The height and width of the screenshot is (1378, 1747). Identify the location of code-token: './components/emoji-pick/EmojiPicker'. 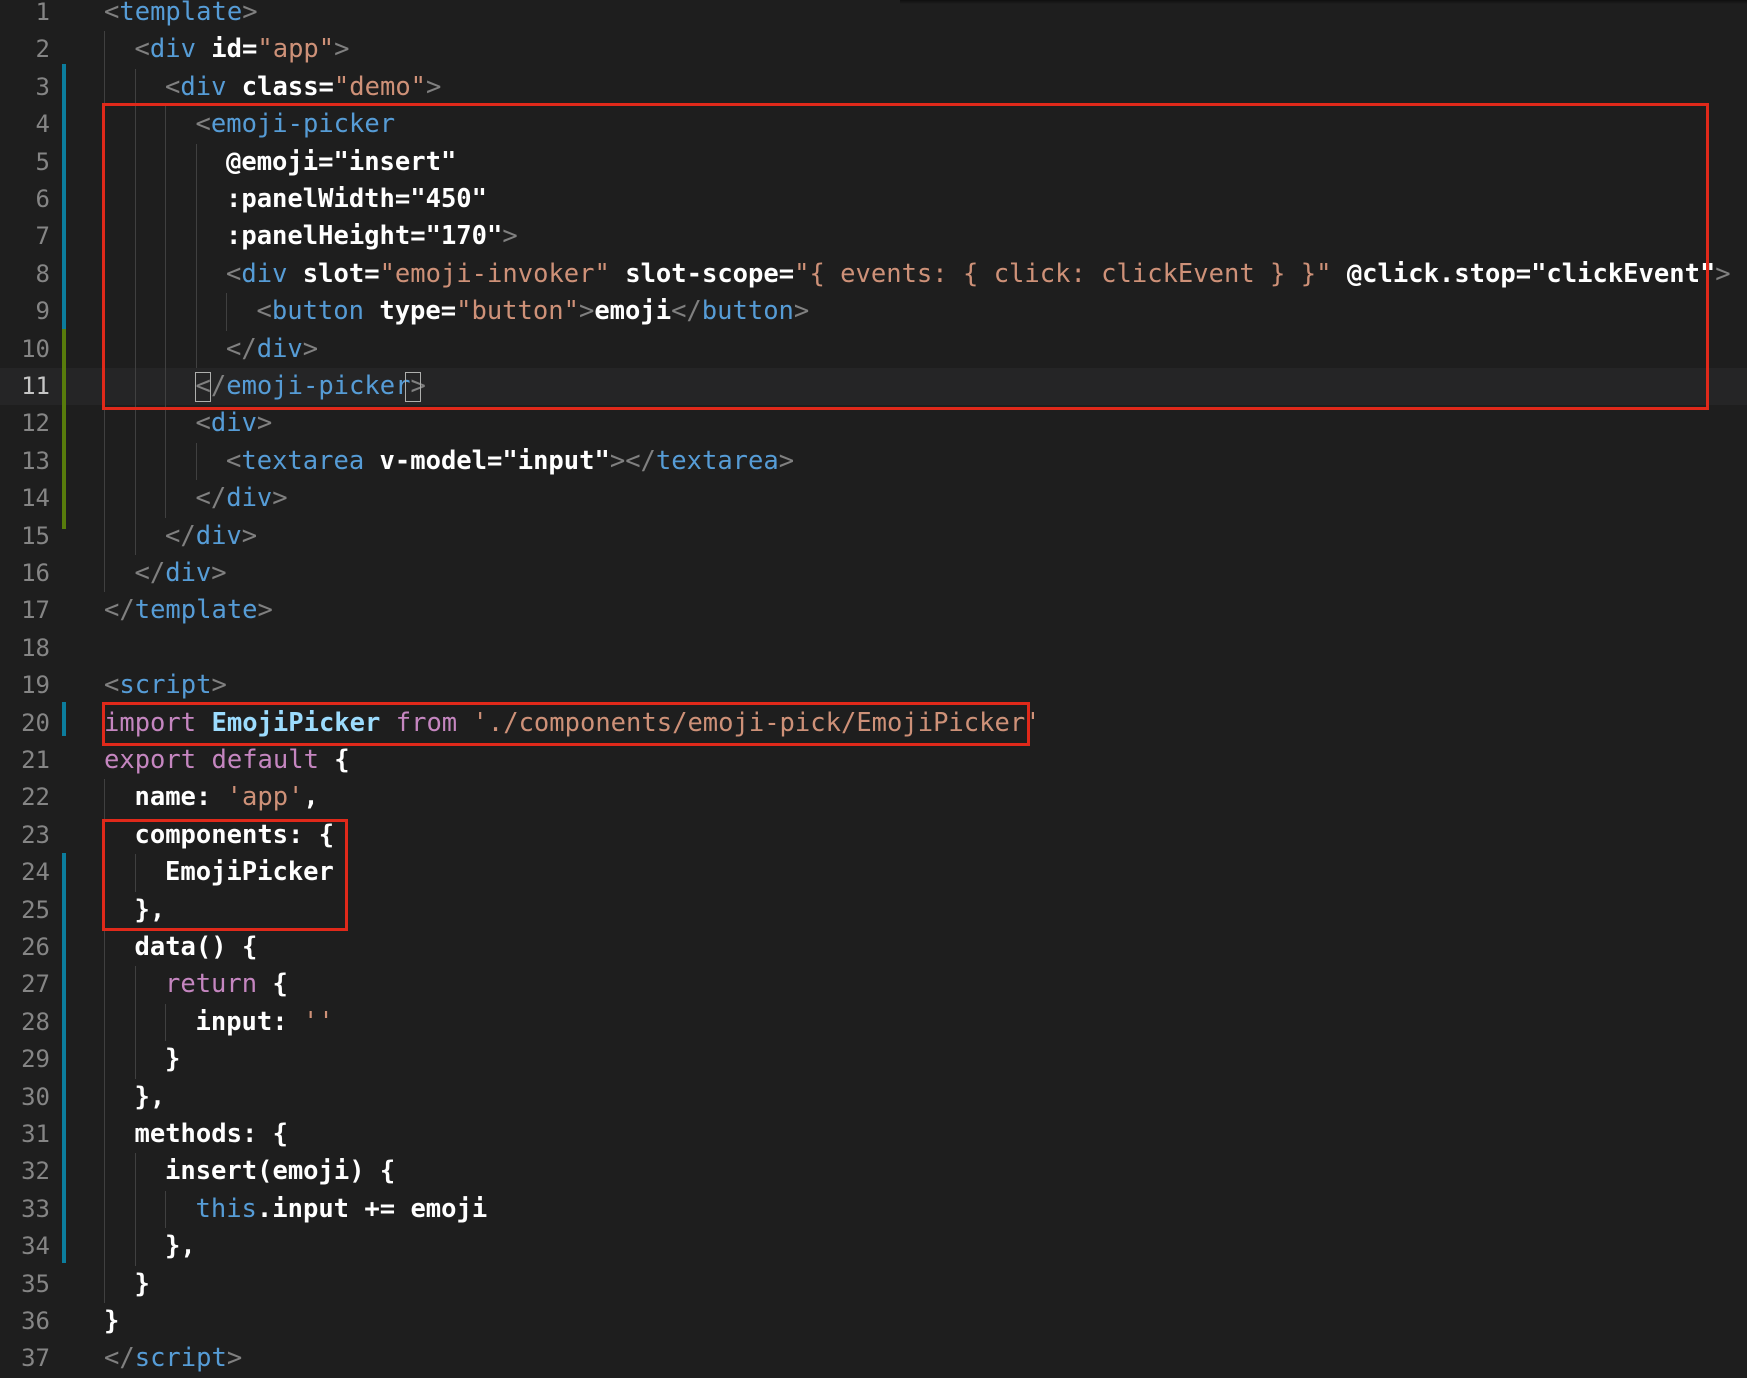
(756, 722).